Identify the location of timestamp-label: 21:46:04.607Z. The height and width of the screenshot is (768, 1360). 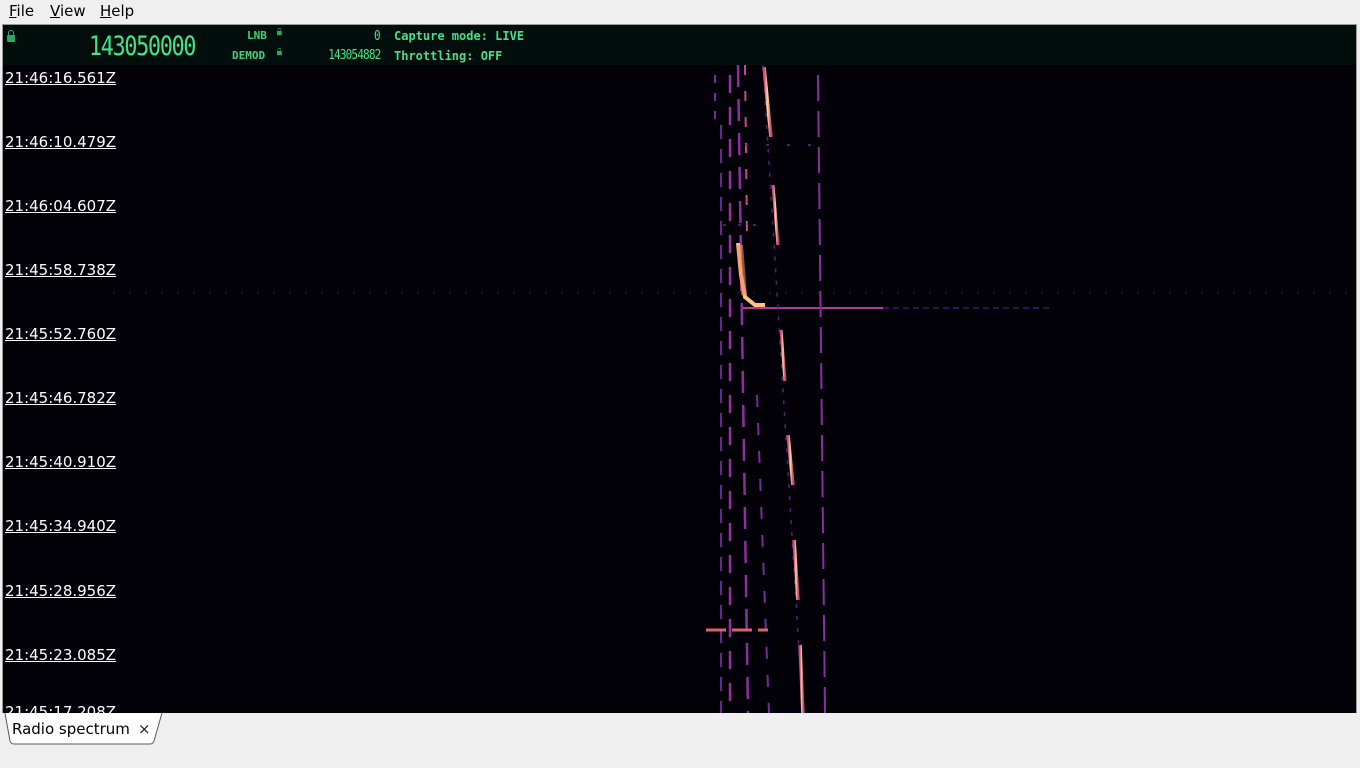
(61, 206).